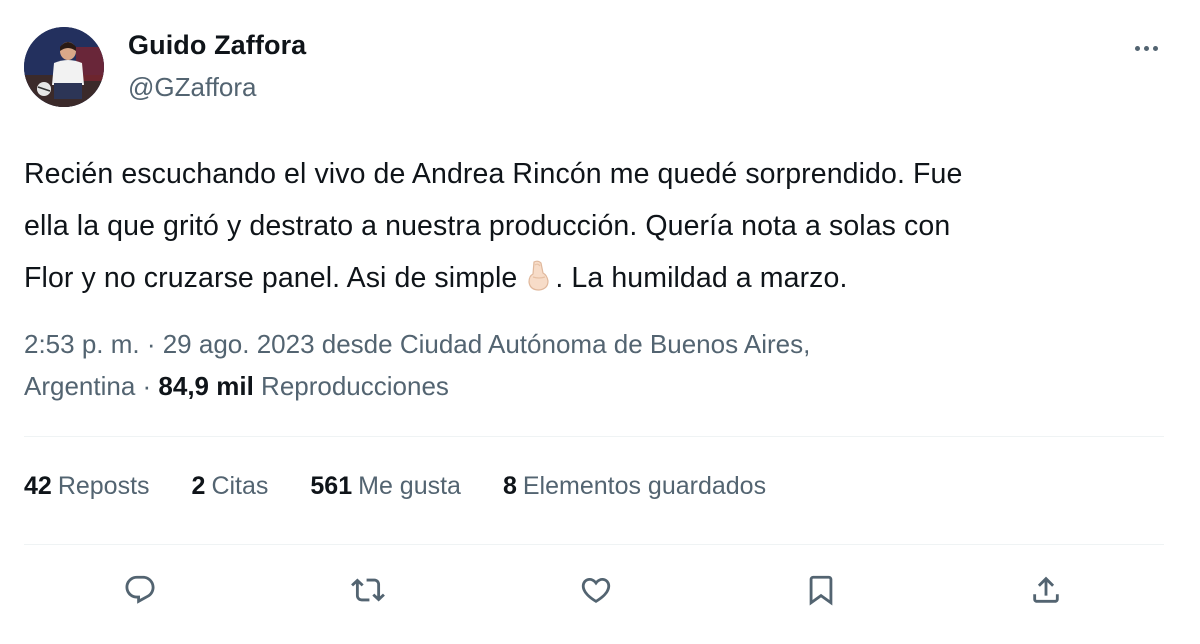  What do you see at coordinates (351, 386) in the screenshot?
I see `views-label: Reproducciones` at bounding box center [351, 386].